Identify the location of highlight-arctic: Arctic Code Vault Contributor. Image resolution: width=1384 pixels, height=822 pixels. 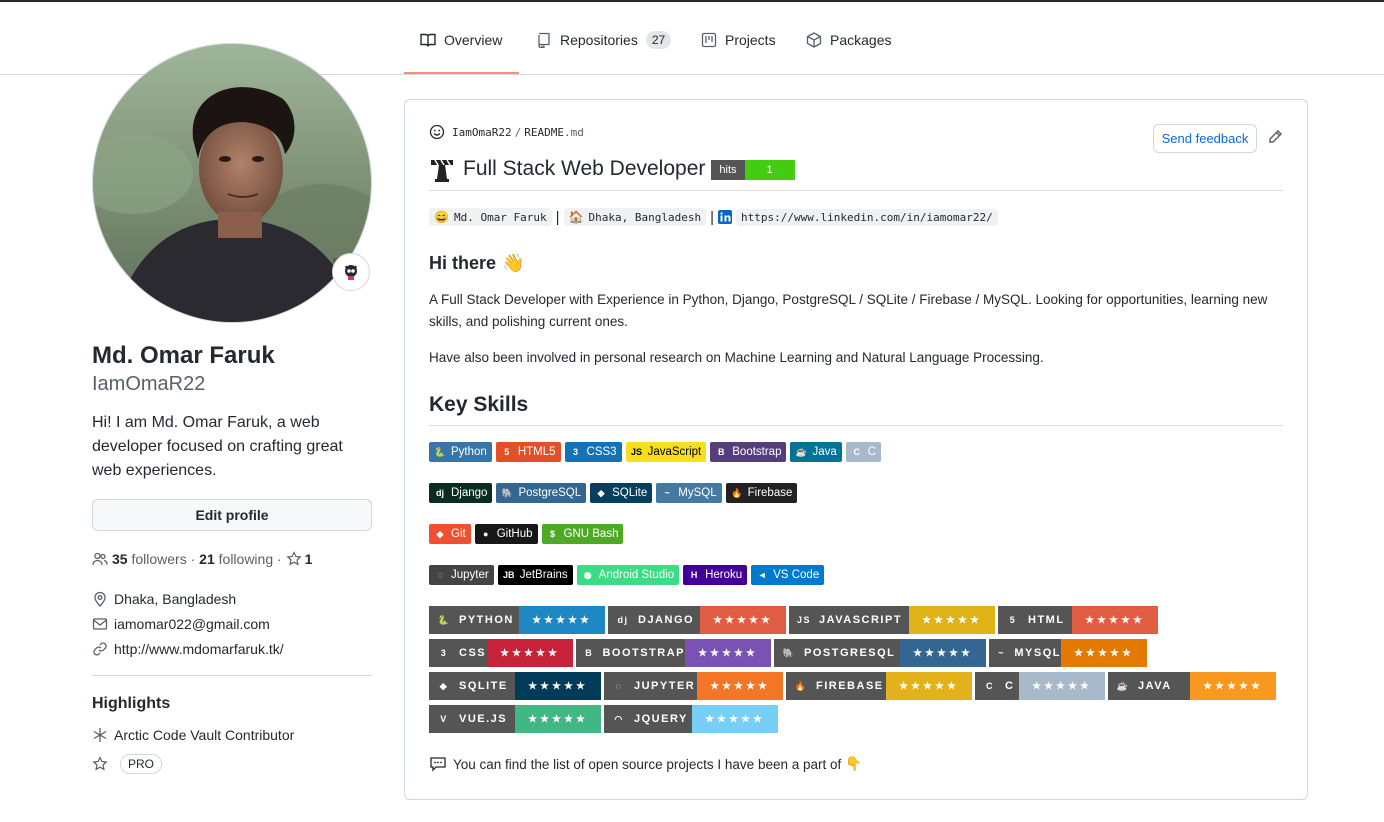
(193, 735).